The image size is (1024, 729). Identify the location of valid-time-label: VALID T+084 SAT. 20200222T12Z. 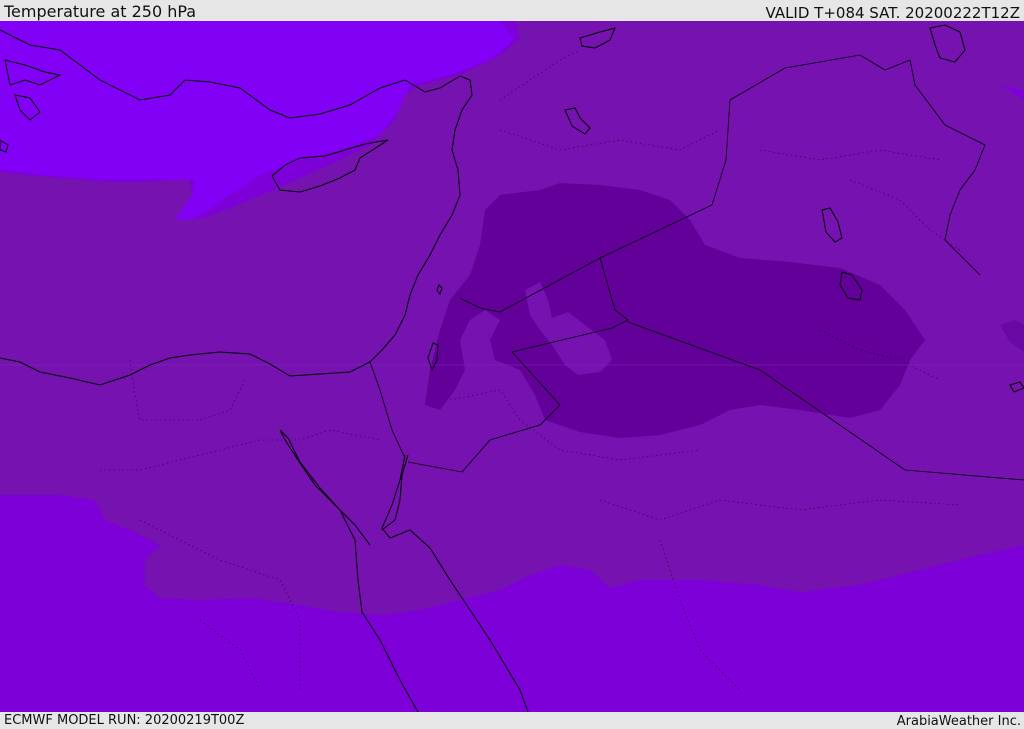
(892, 13).